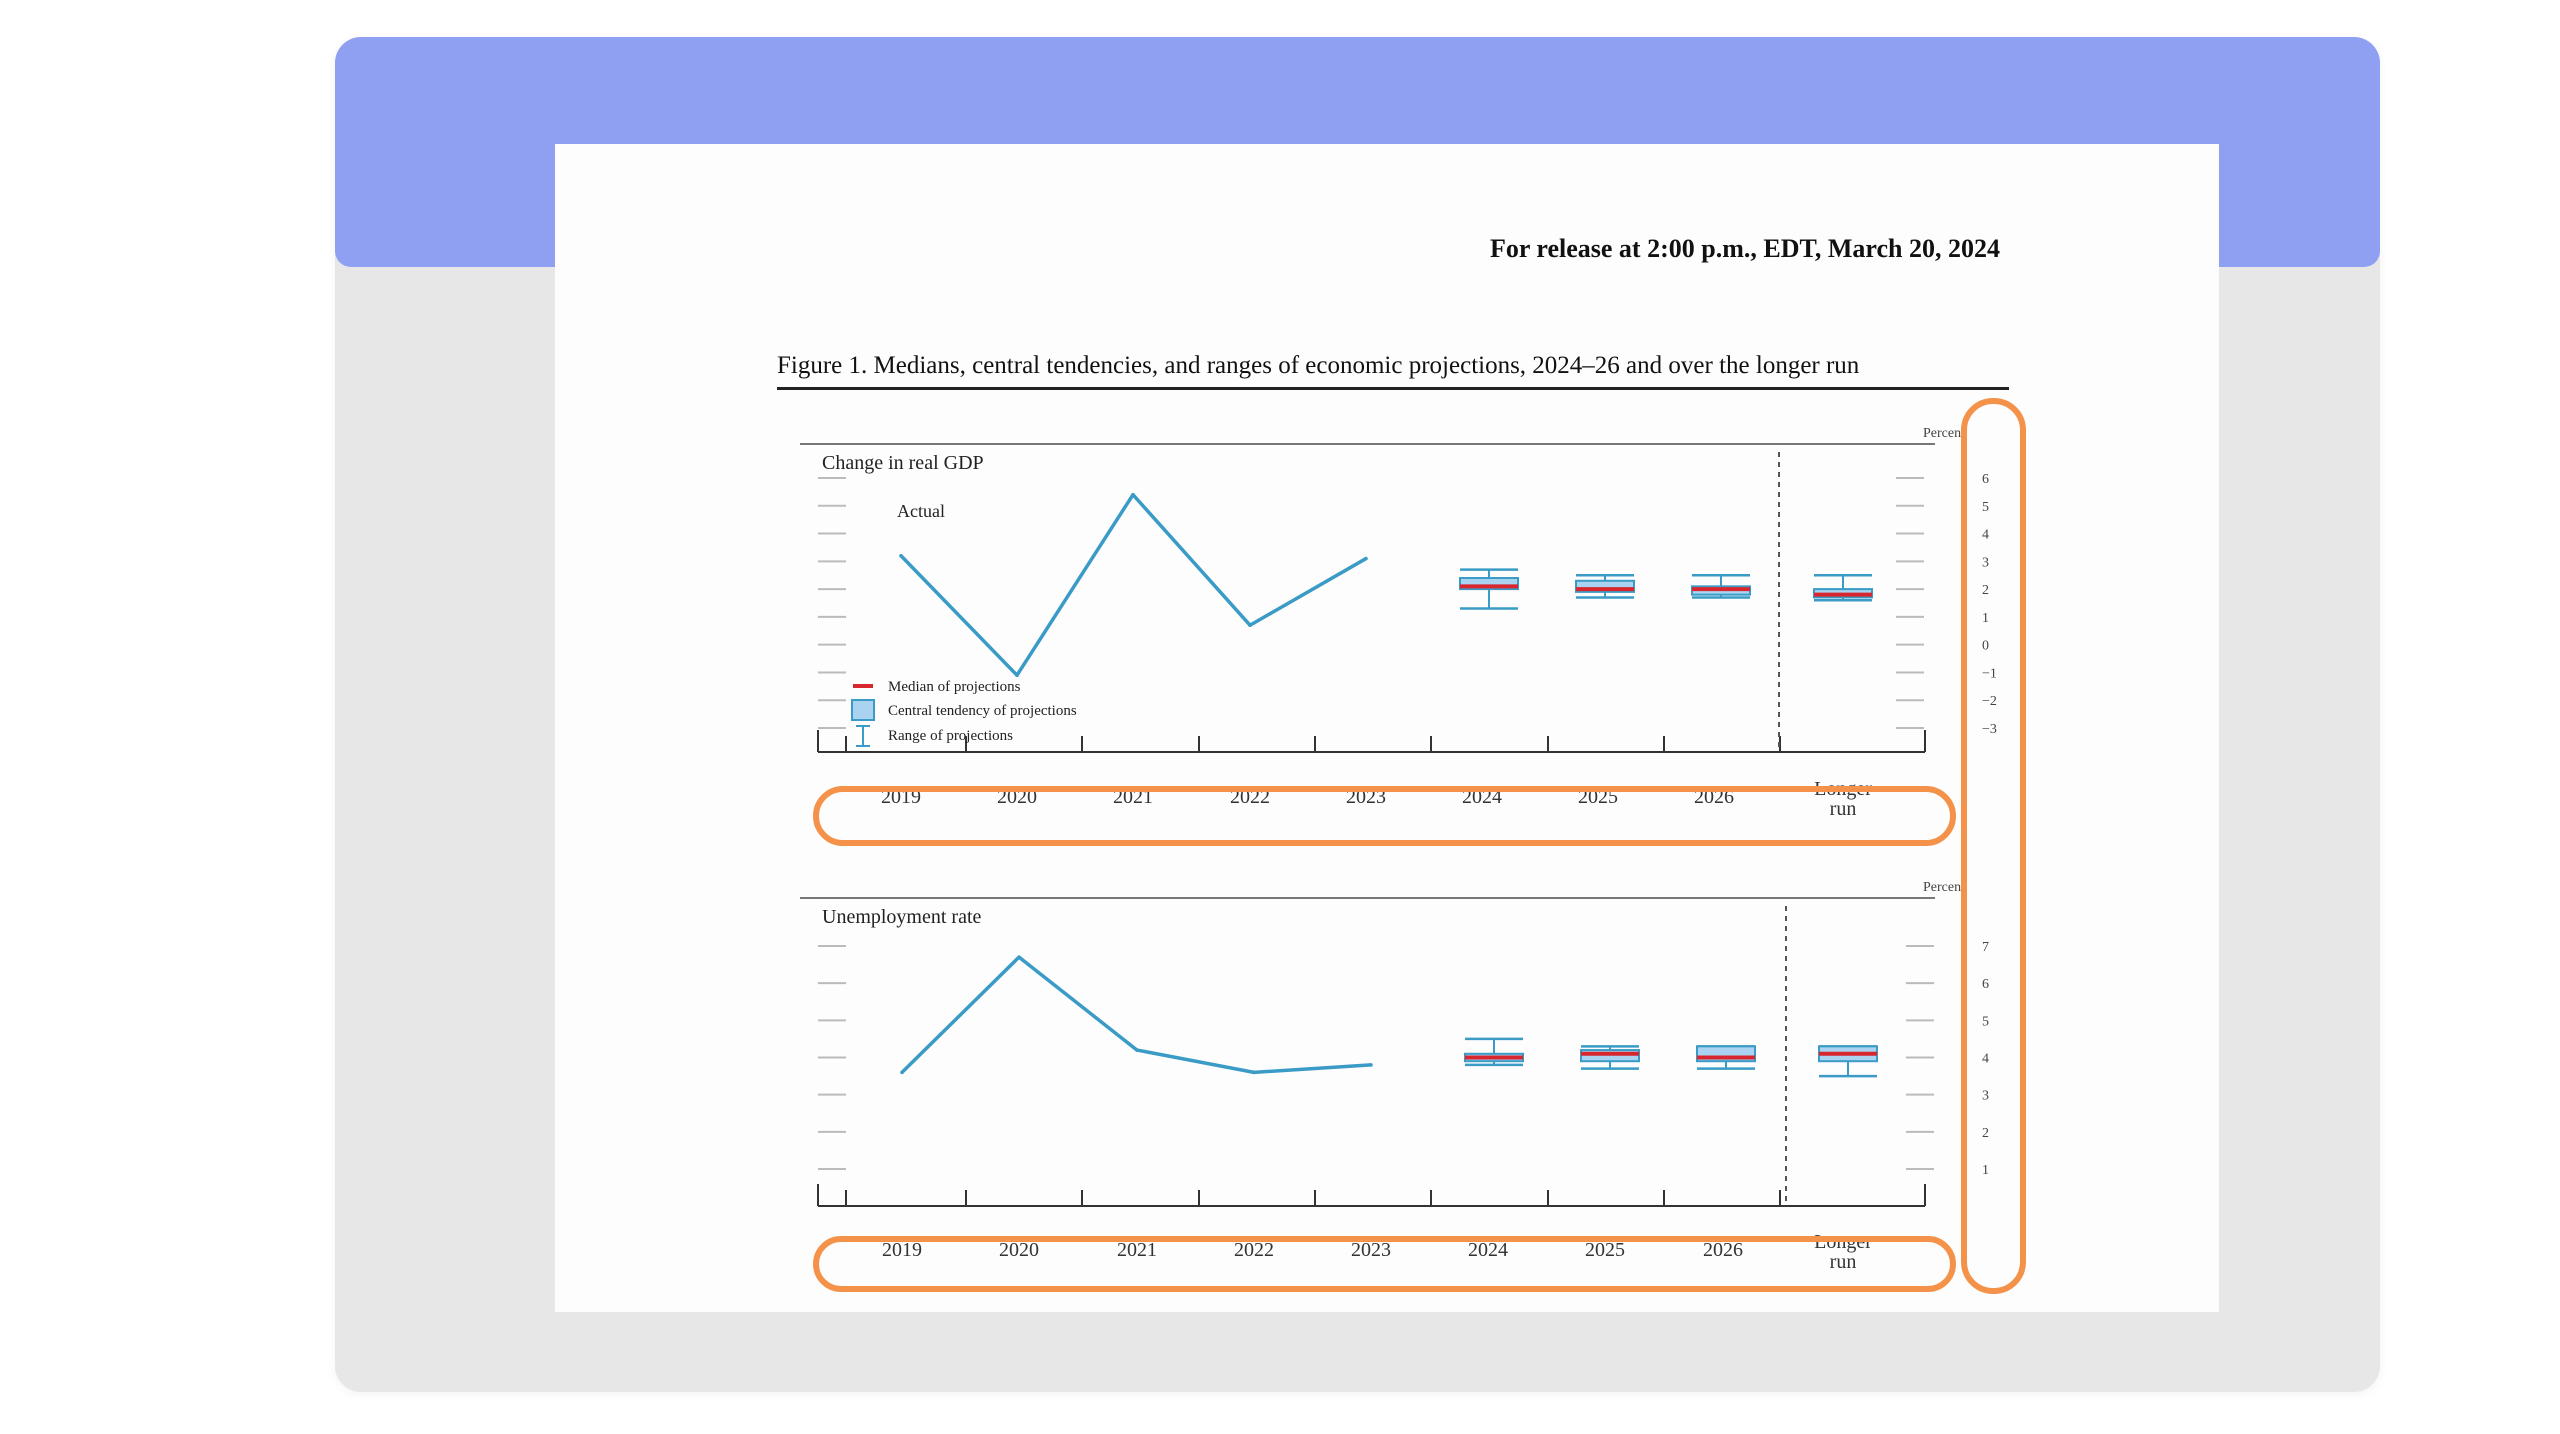 The width and height of the screenshot is (2560, 1434). What do you see at coordinates (921, 511) in the screenshot?
I see `gdp-actual-annotation: Actual` at bounding box center [921, 511].